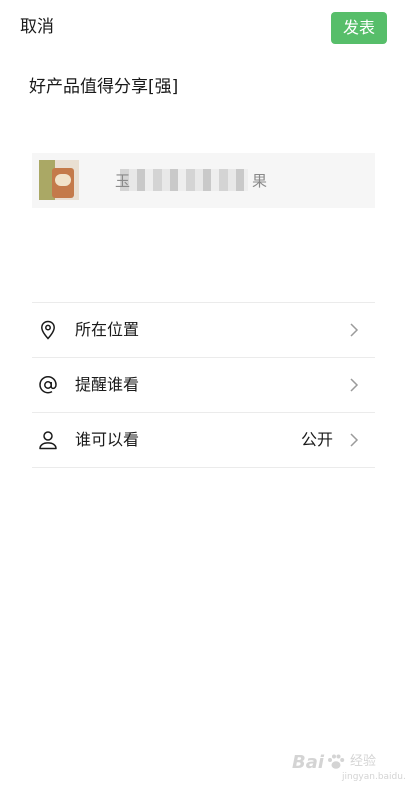 The image size is (406, 800). What do you see at coordinates (107, 384) in the screenshot?
I see `mention-option-label: 提醒谁看` at bounding box center [107, 384].